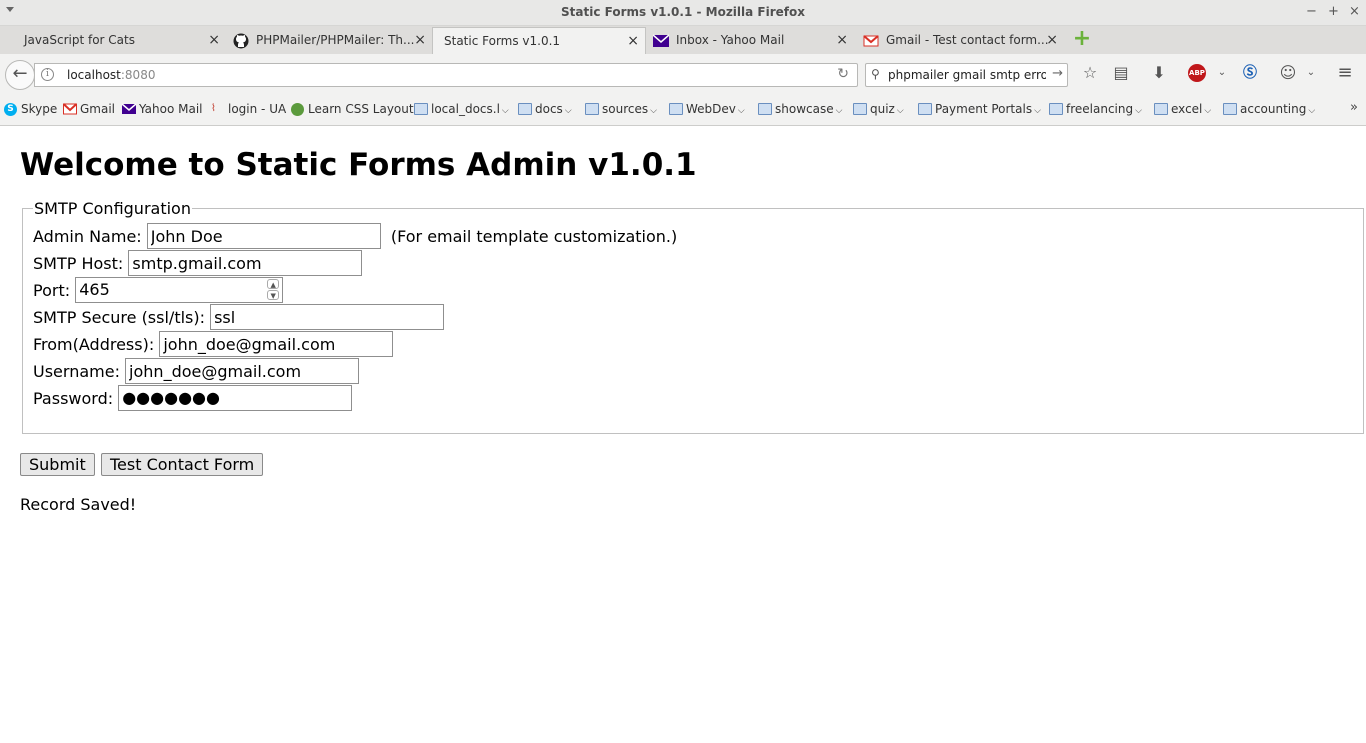 The height and width of the screenshot is (743, 1366). I want to click on fieldset-legend: SMTP Configuration, so click(112, 208).